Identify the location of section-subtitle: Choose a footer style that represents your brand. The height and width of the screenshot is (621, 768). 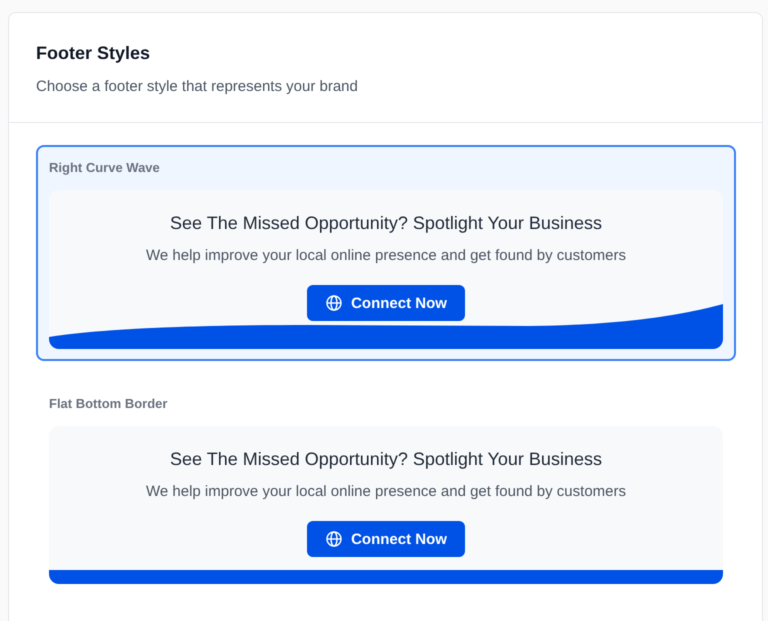
(197, 87).